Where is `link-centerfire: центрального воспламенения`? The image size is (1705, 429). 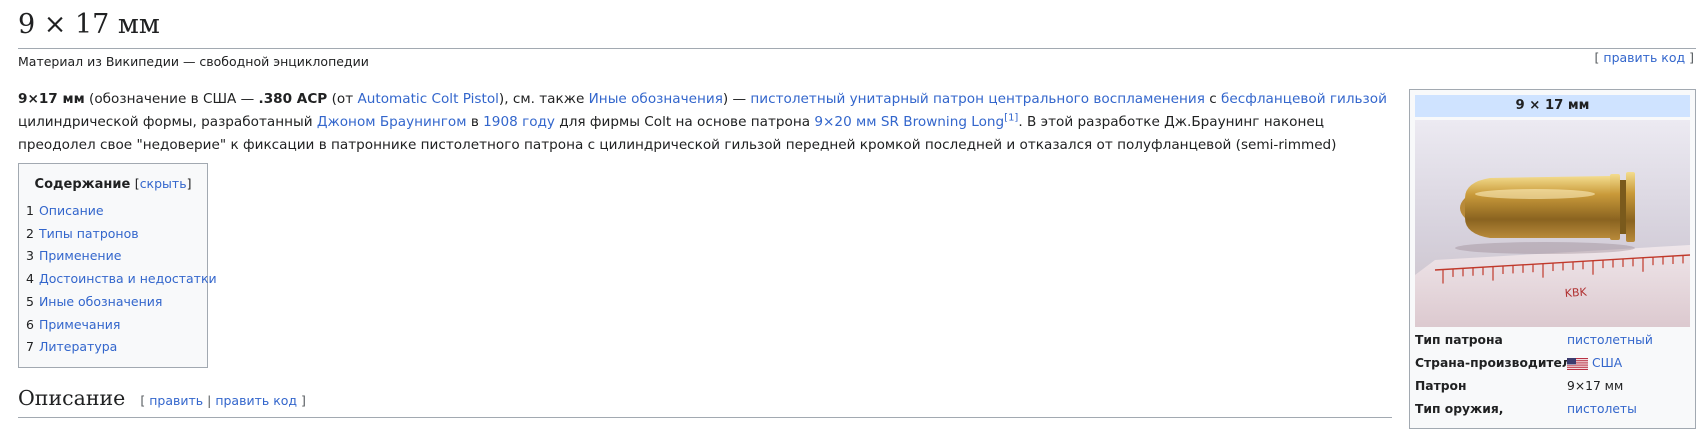 link-centerfire: центрального воспламенения is located at coordinates (1096, 99).